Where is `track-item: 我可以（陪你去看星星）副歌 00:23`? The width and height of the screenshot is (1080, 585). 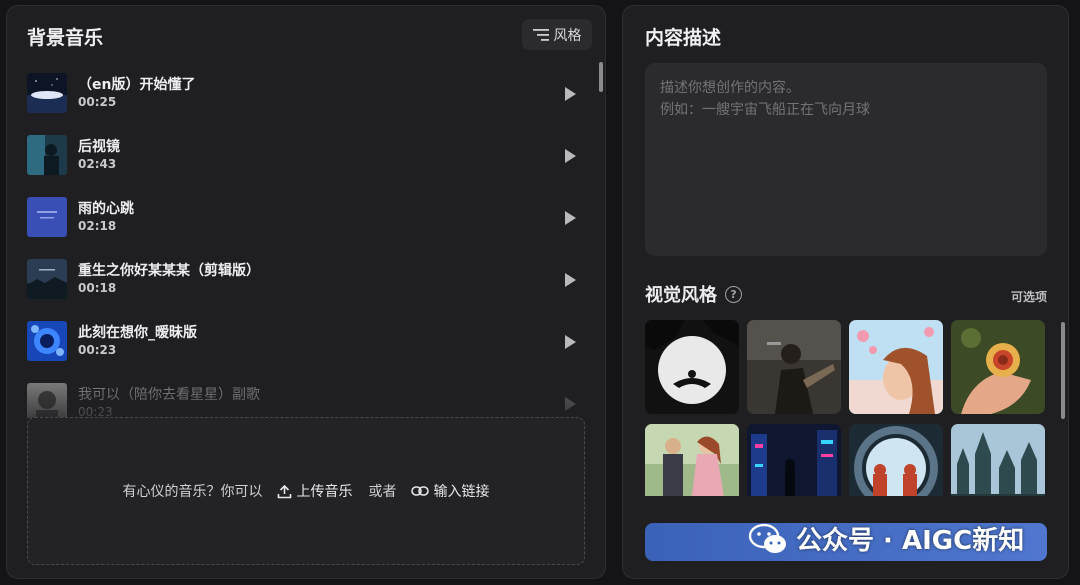
track-item: 我可以（陪你去看星星）副歌 00:23 is located at coordinates (304, 397).